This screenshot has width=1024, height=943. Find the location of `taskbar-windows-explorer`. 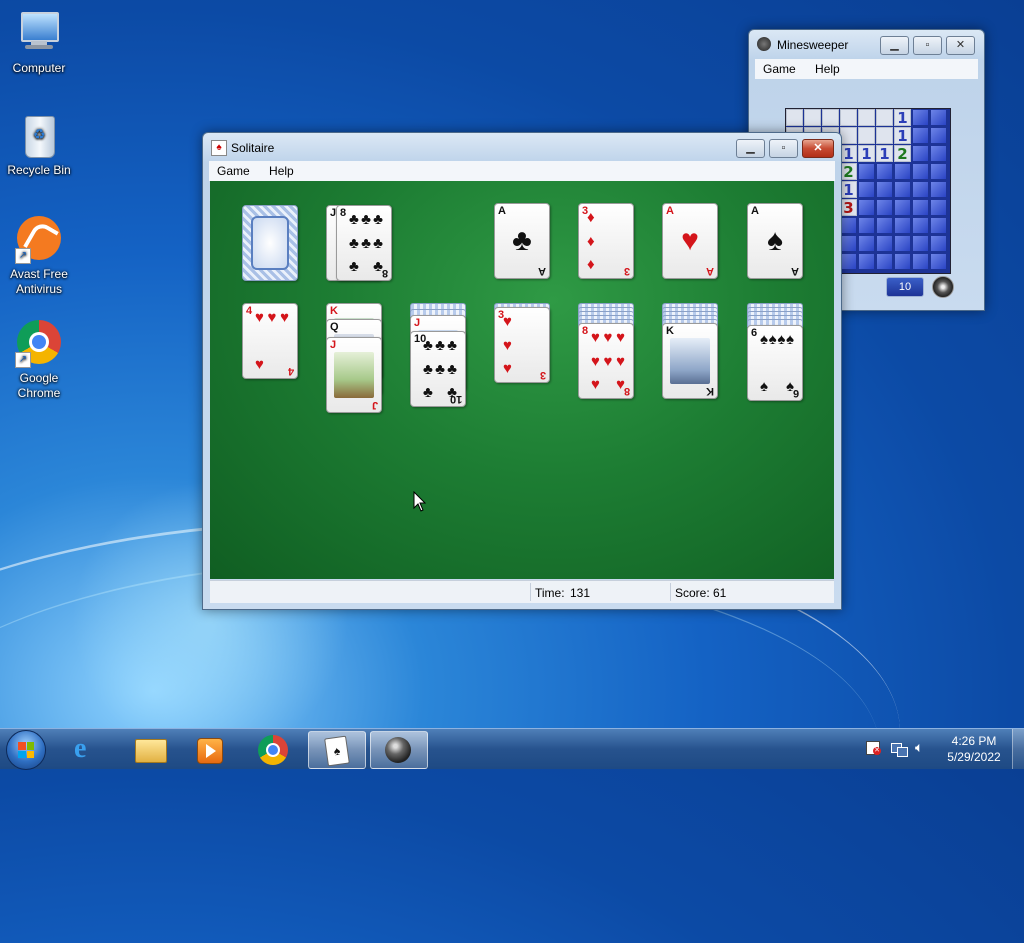

taskbar-windows-explorer is located at coordinates (150, 749).